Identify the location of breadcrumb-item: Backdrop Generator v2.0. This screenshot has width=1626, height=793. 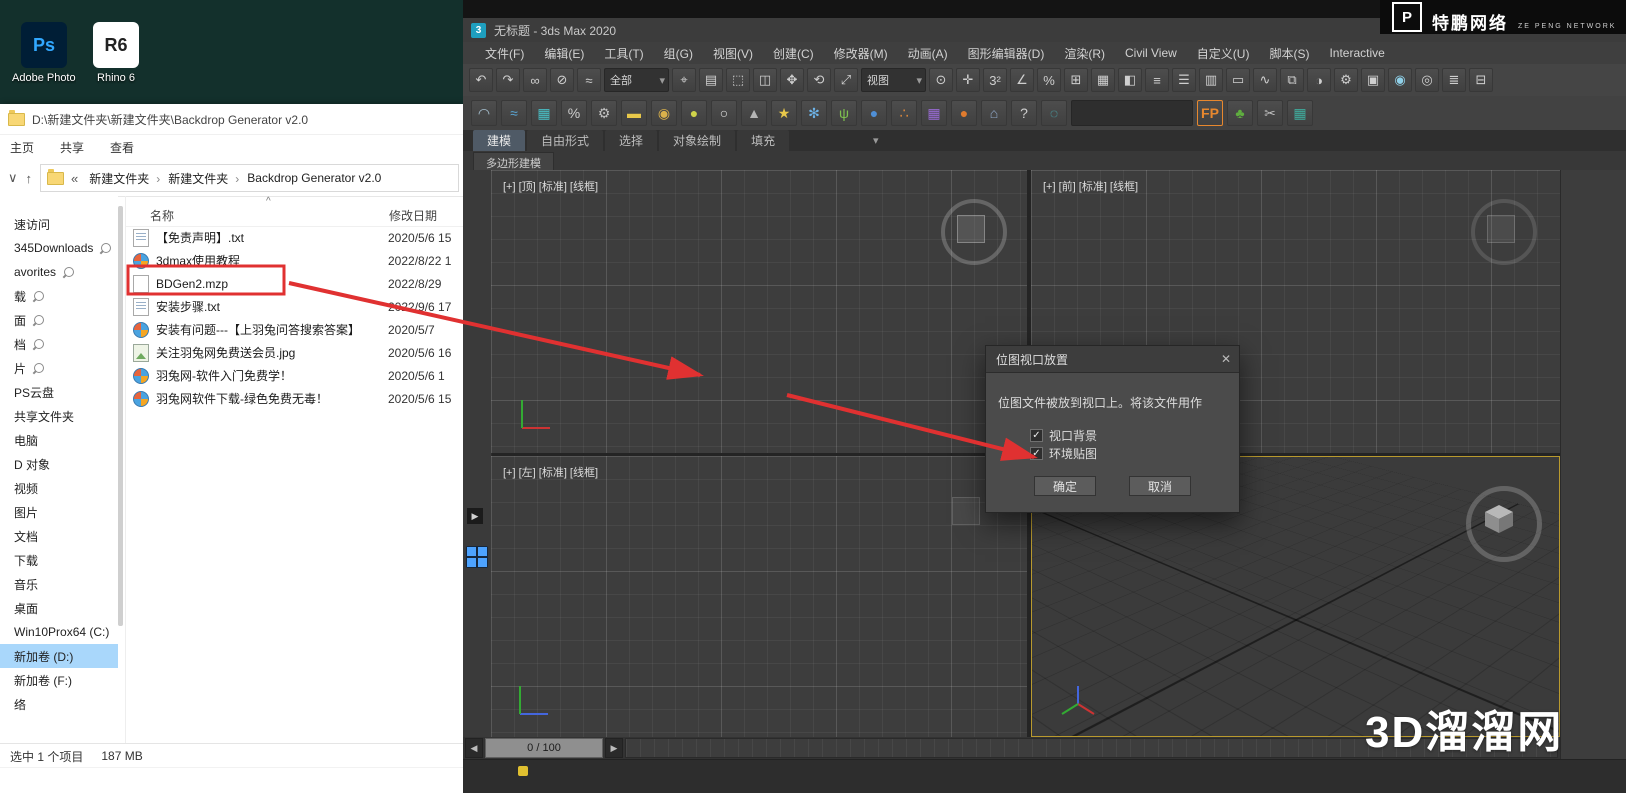
(314, 178).